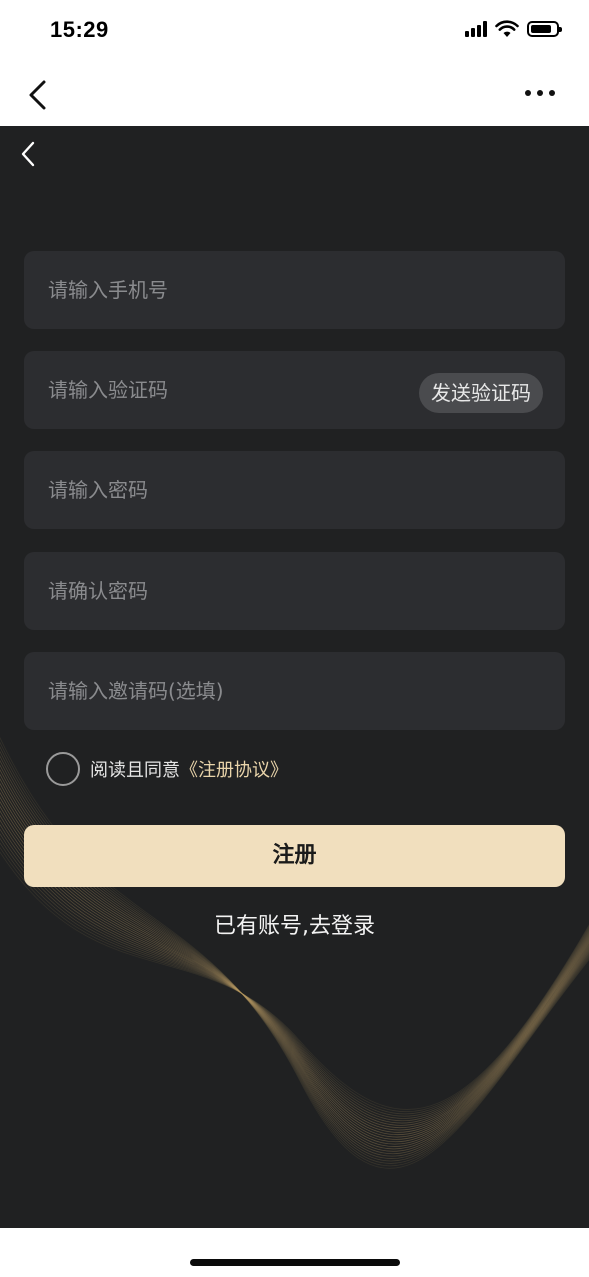 This screenshot has width=589, height=1277. What do you see at coordinates (135, 770) in the screenshot?
I see `agreement-text: 阅读且同意` at bounding box center [135, 770].